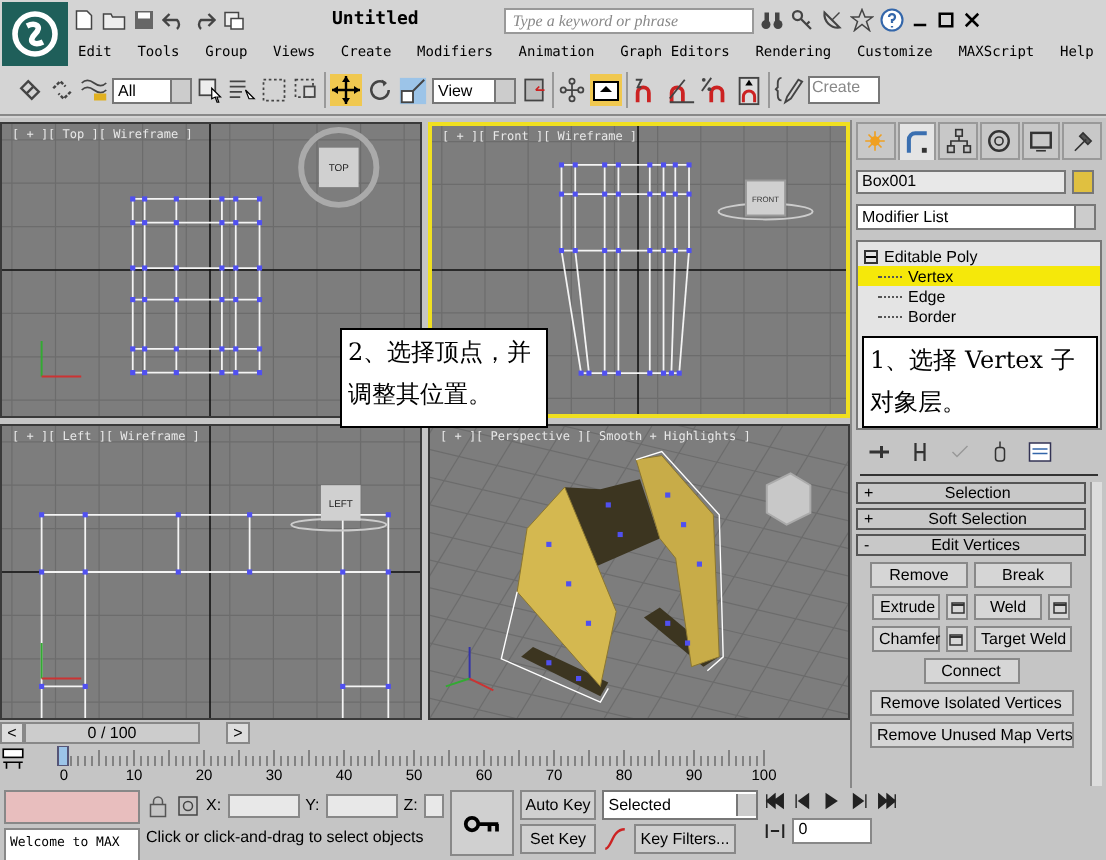 This screenshot has width=1106, height=860. I want to click on edit-named-selection-icon, so click(789, 90).